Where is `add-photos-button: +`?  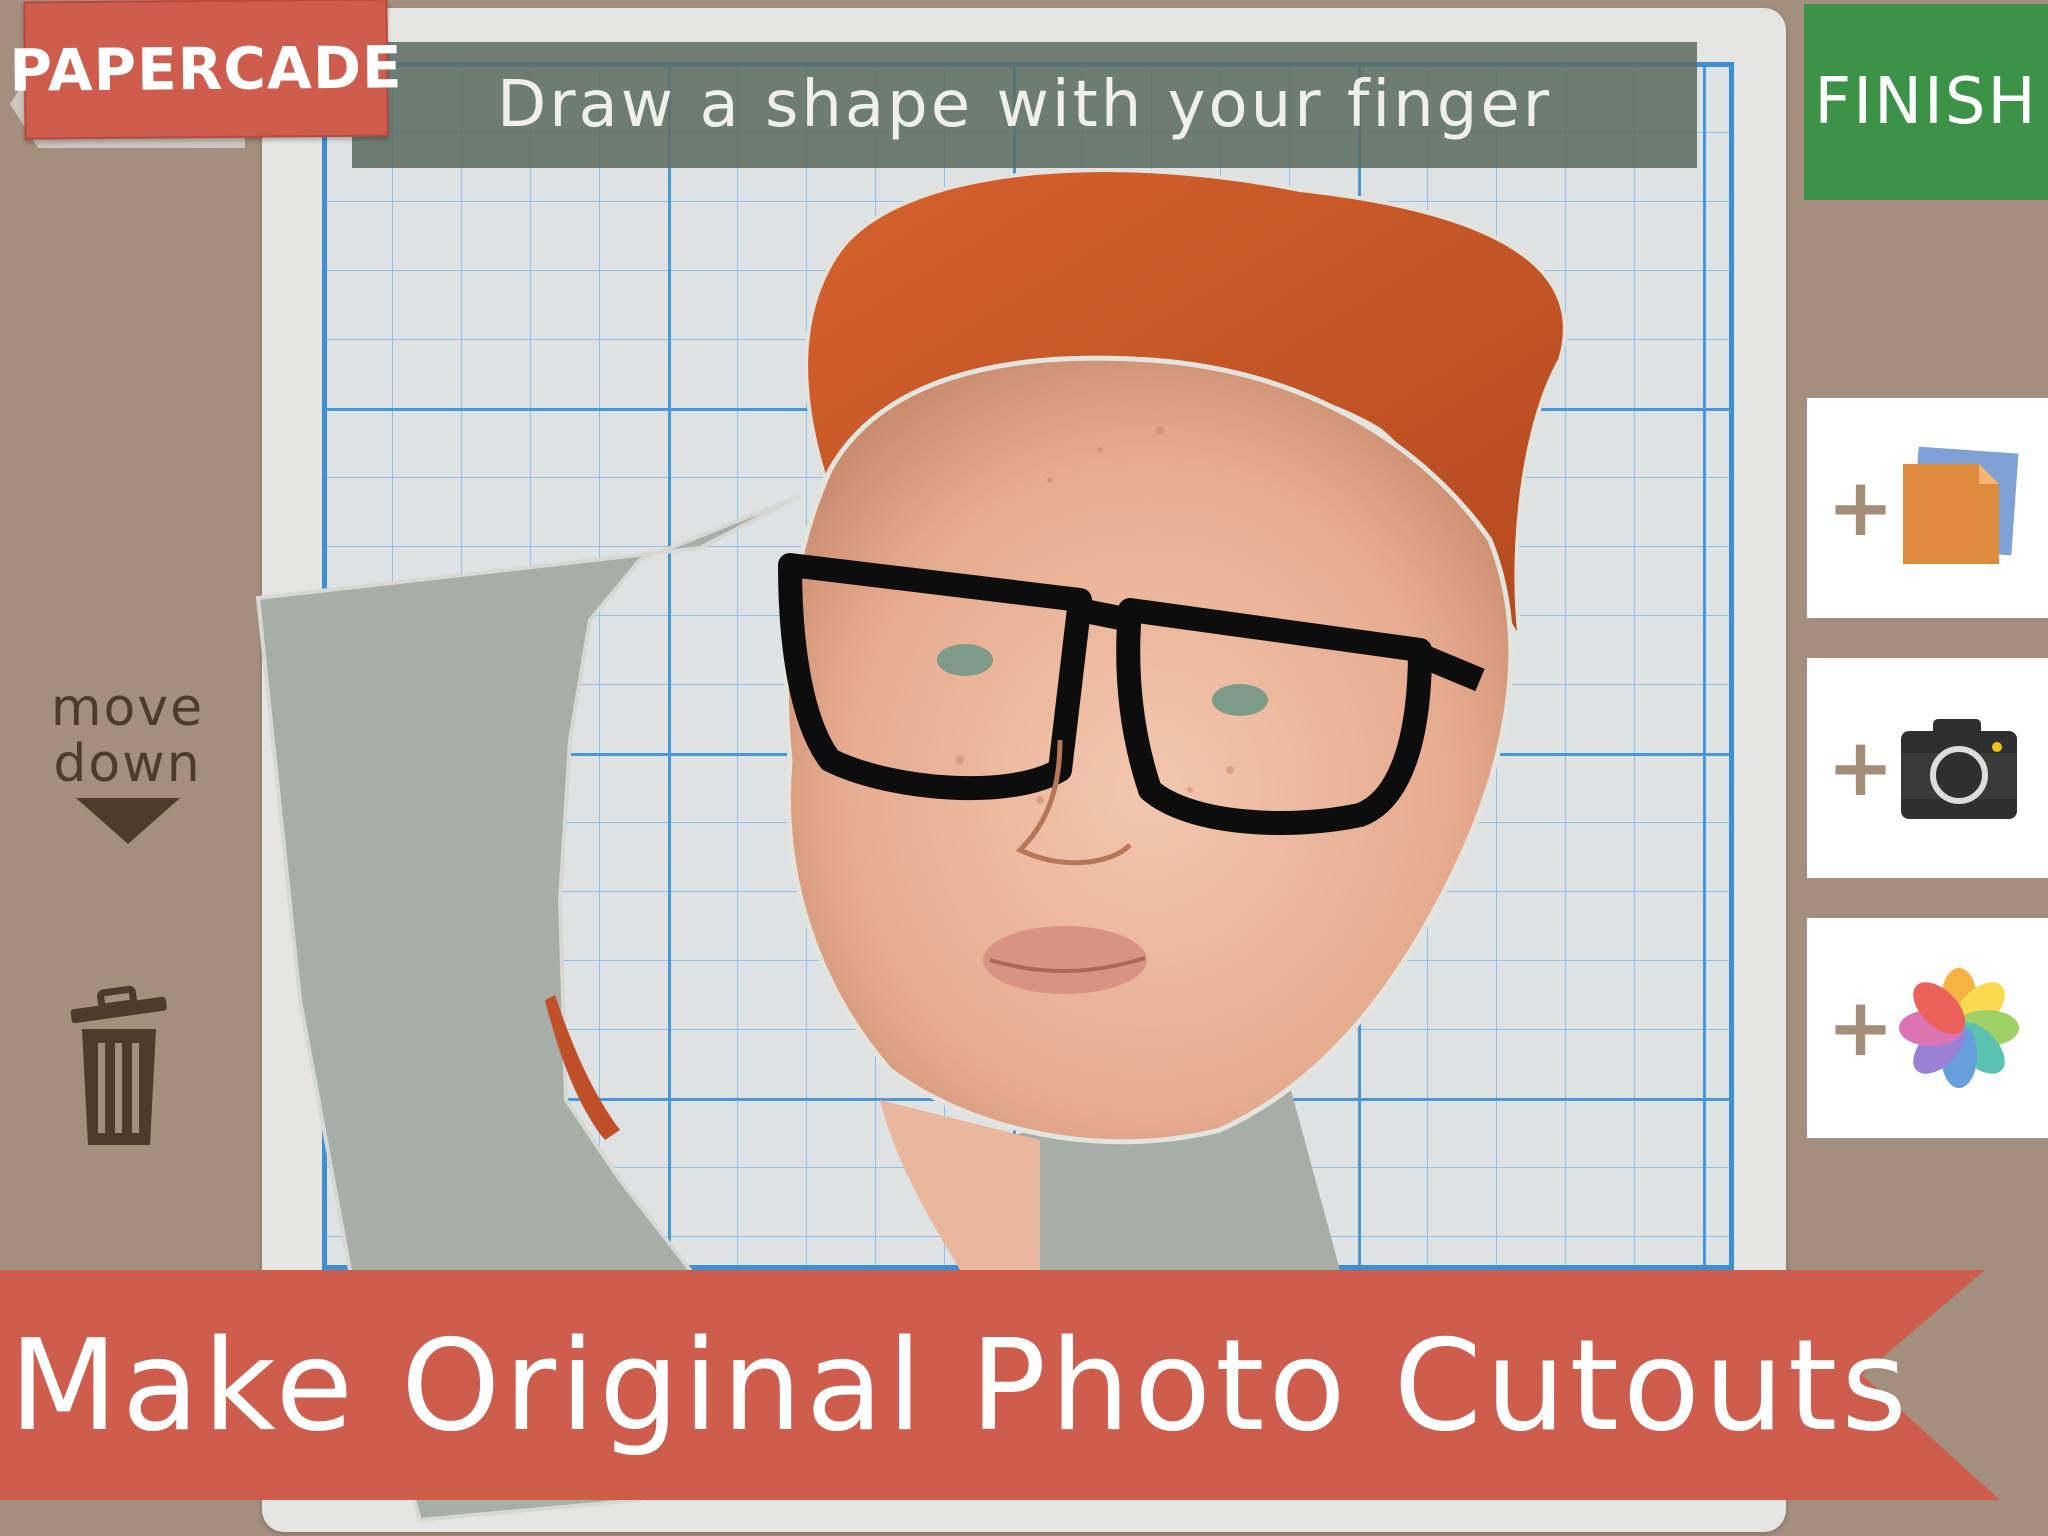 add-photos-button: + is located at coordinates (1927, 1028).